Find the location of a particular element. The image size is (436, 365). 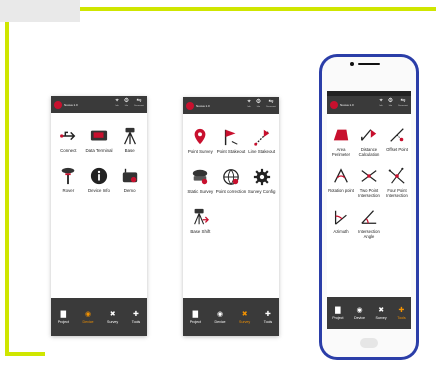

tile-rotation: Rotation point is located at coordinates (341, 182).